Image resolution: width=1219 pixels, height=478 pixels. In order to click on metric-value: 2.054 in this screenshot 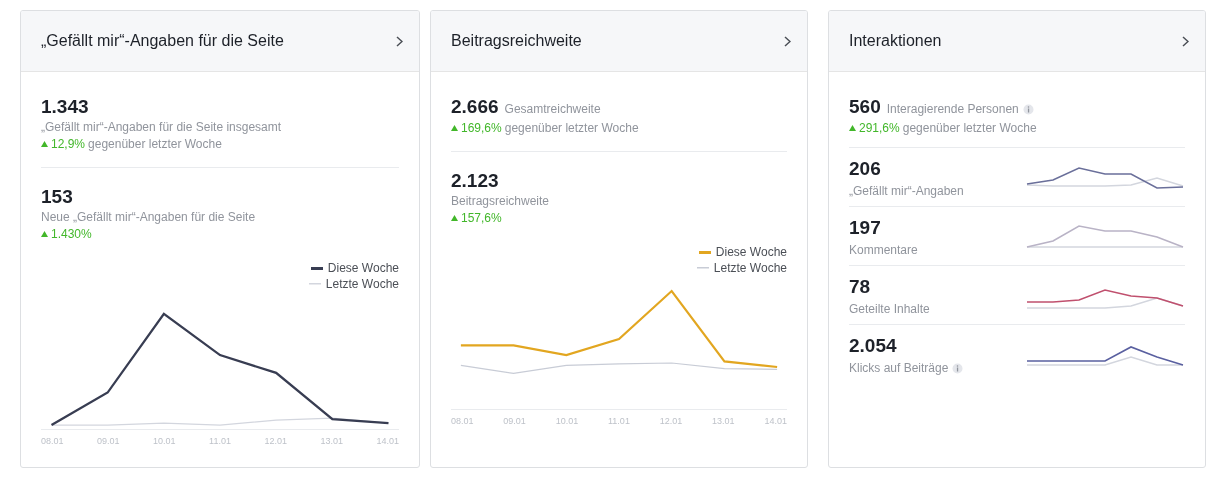, I will do `click(873, 346)`.